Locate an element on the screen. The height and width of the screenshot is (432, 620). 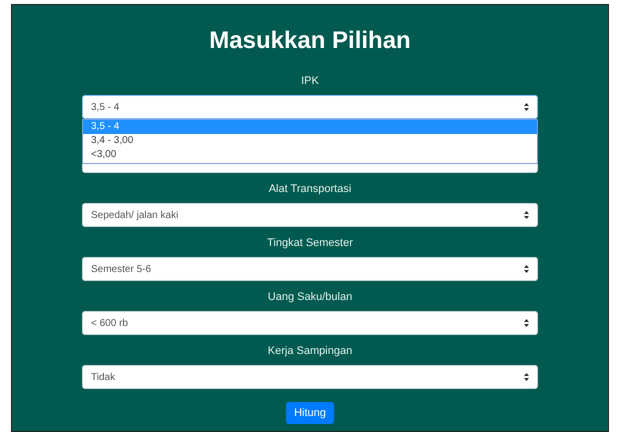
select-field: Tidak is located at coordinates (310, 377).